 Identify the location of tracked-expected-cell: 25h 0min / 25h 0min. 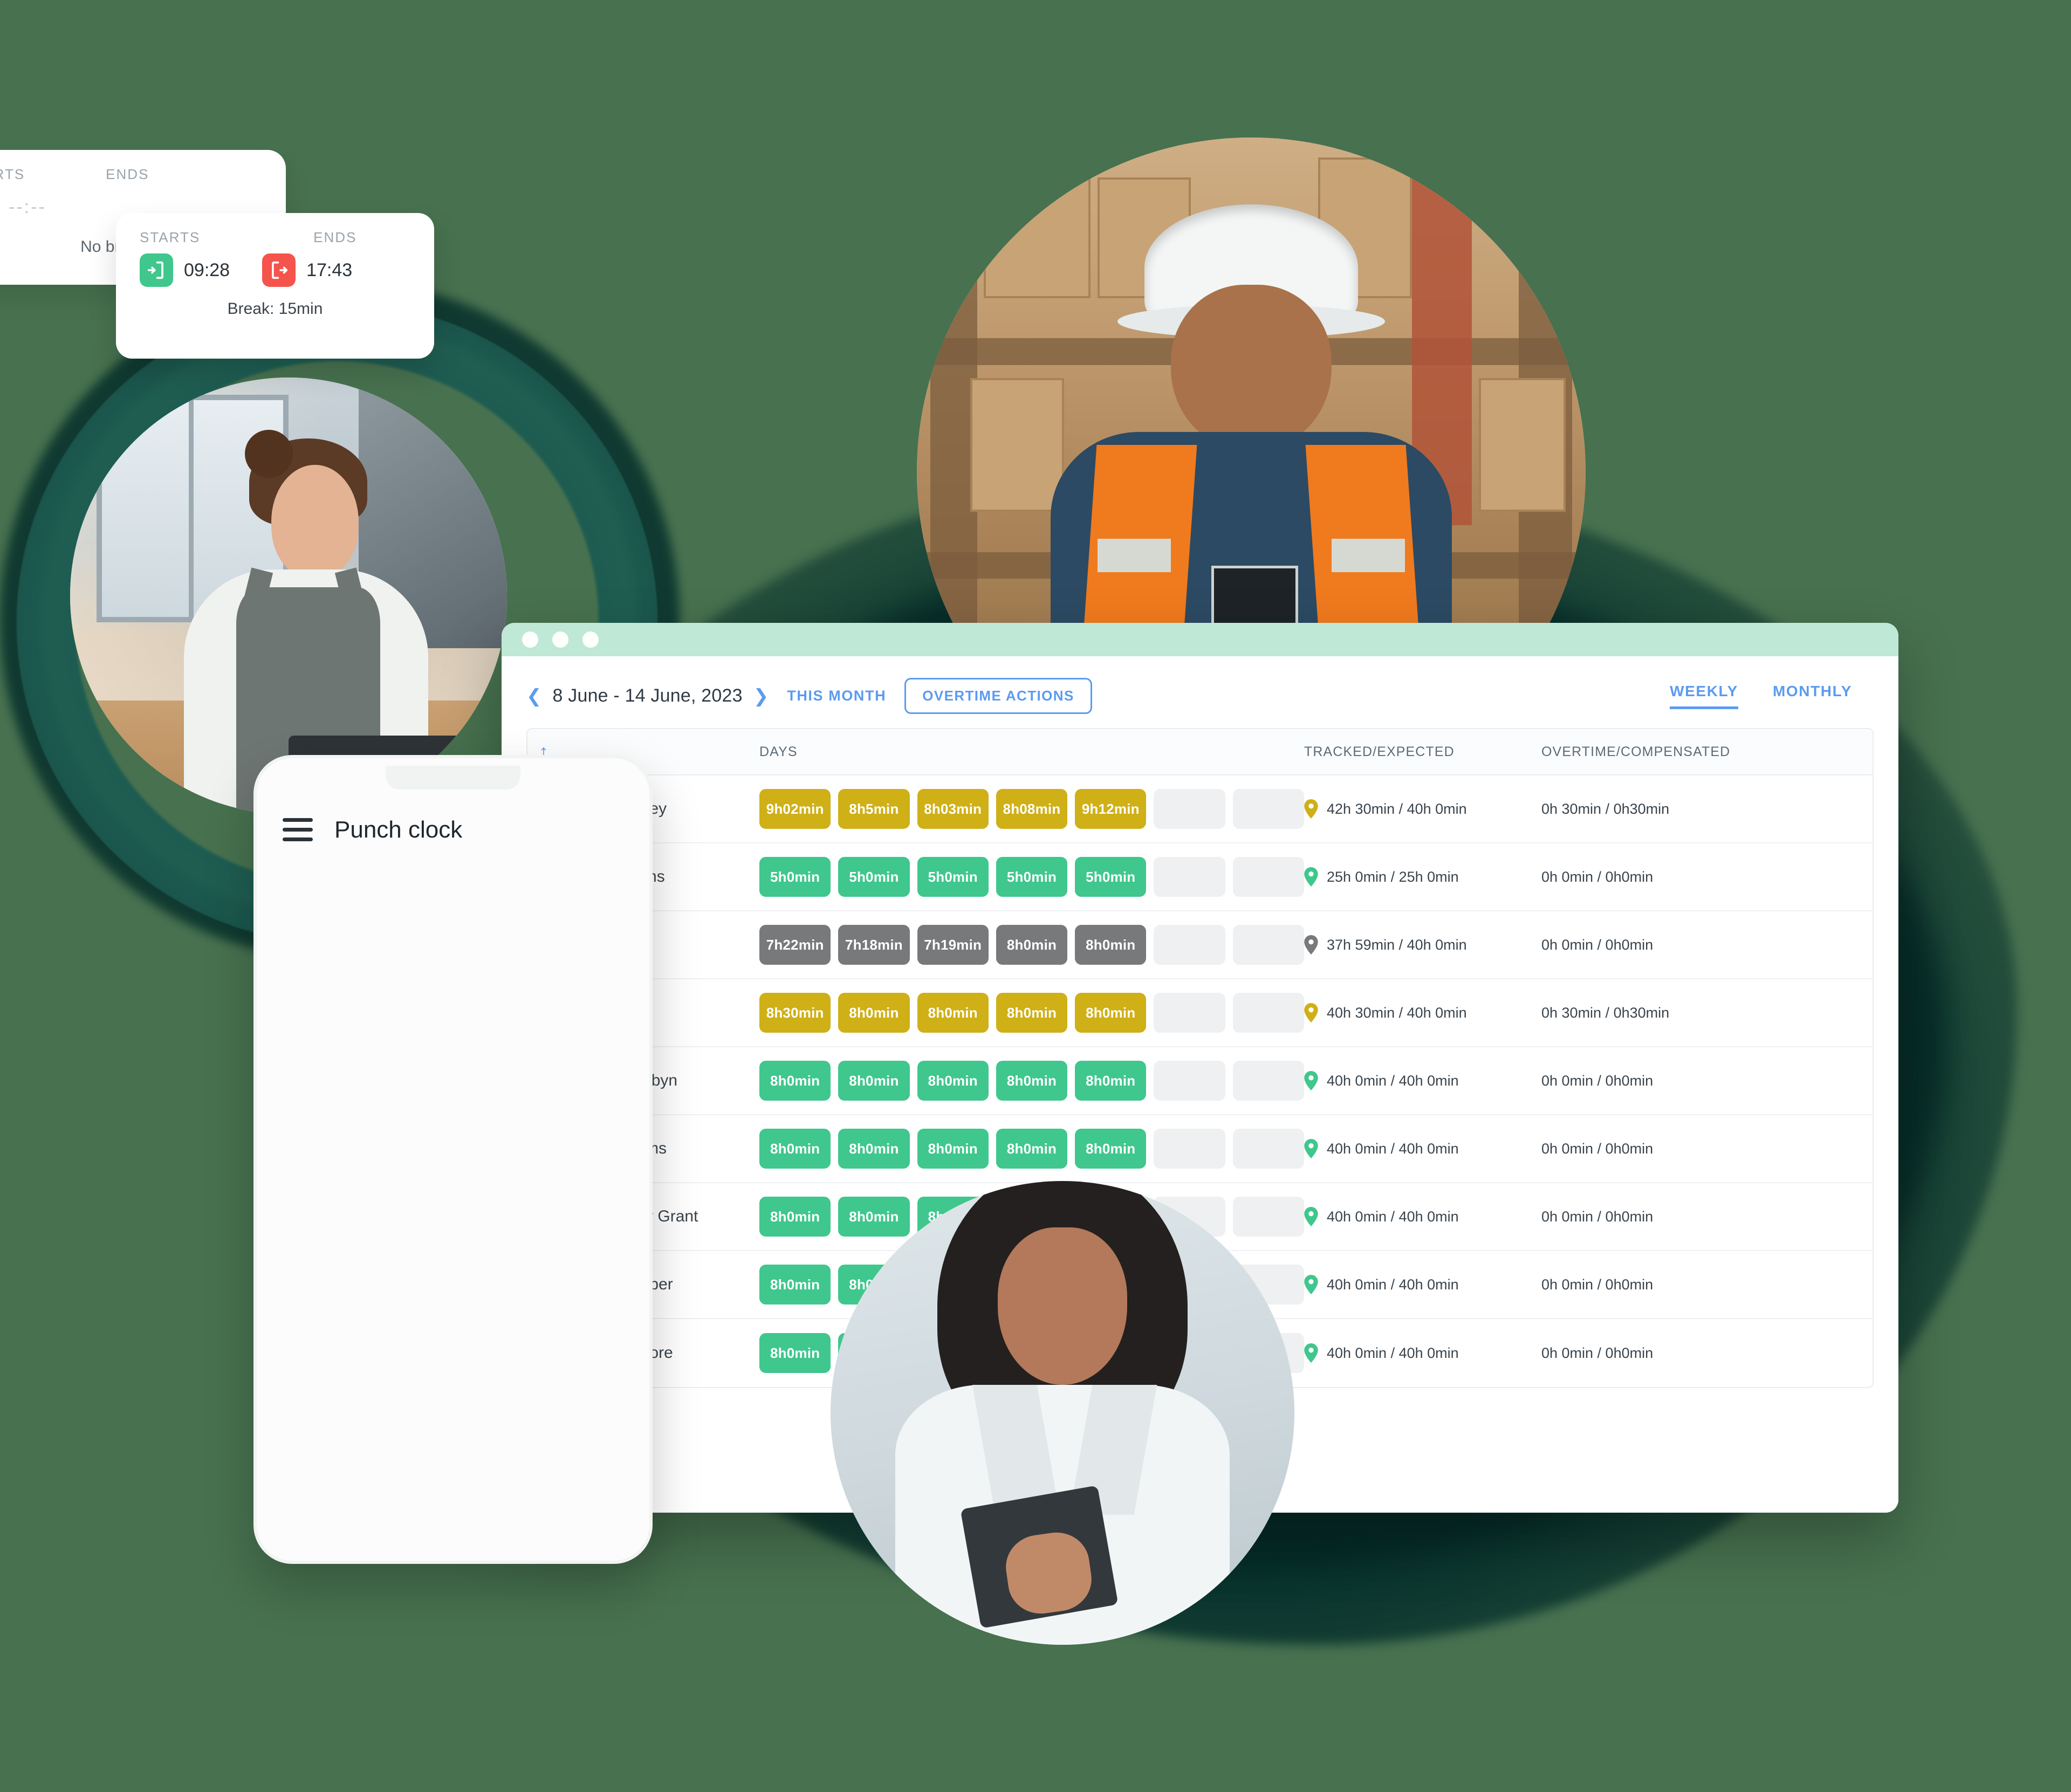
(1422, 877).